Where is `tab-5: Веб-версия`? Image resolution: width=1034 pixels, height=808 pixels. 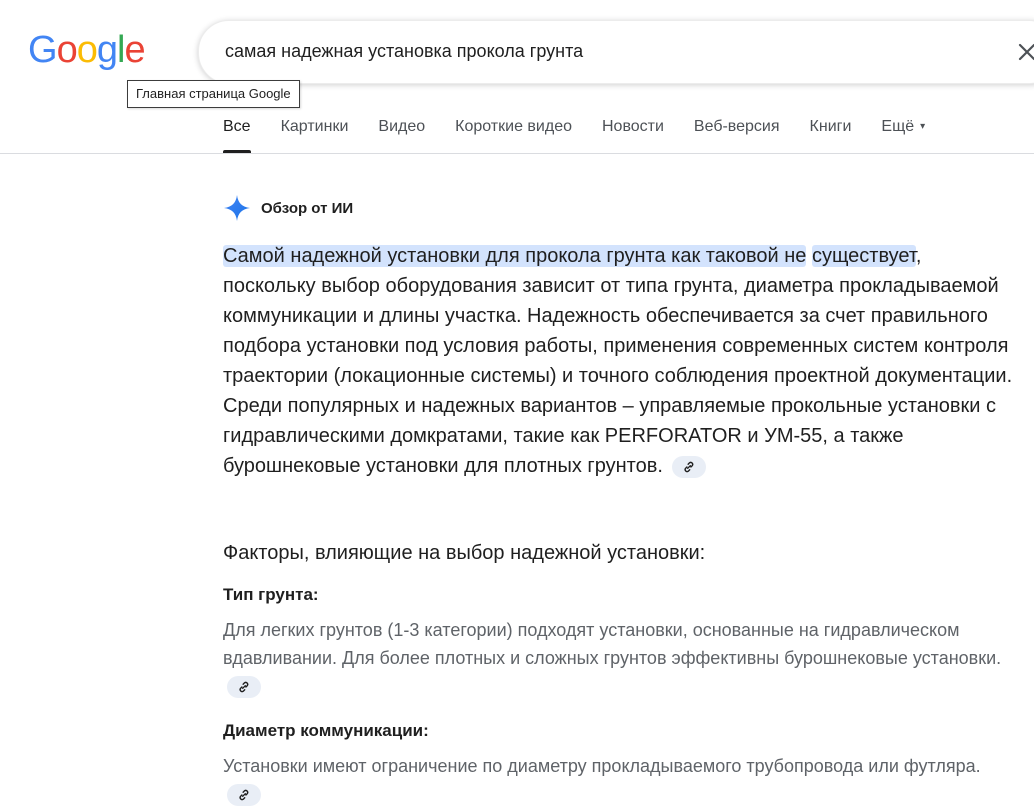 tab-5: Веб-версия is located at coordinates (737, 134).